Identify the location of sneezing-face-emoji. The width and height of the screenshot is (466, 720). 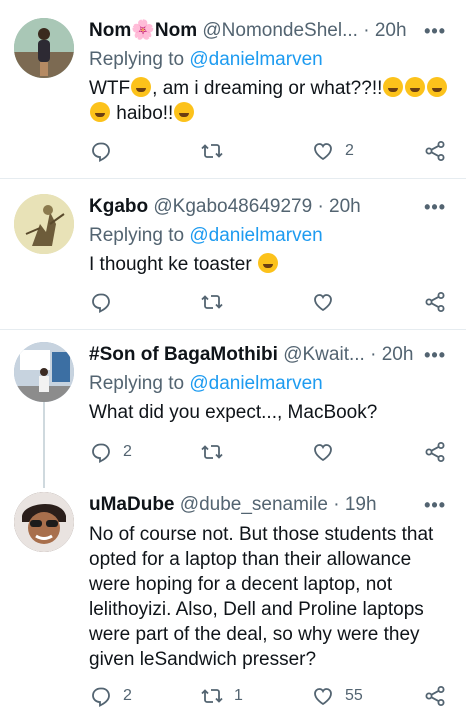
(267, 263).